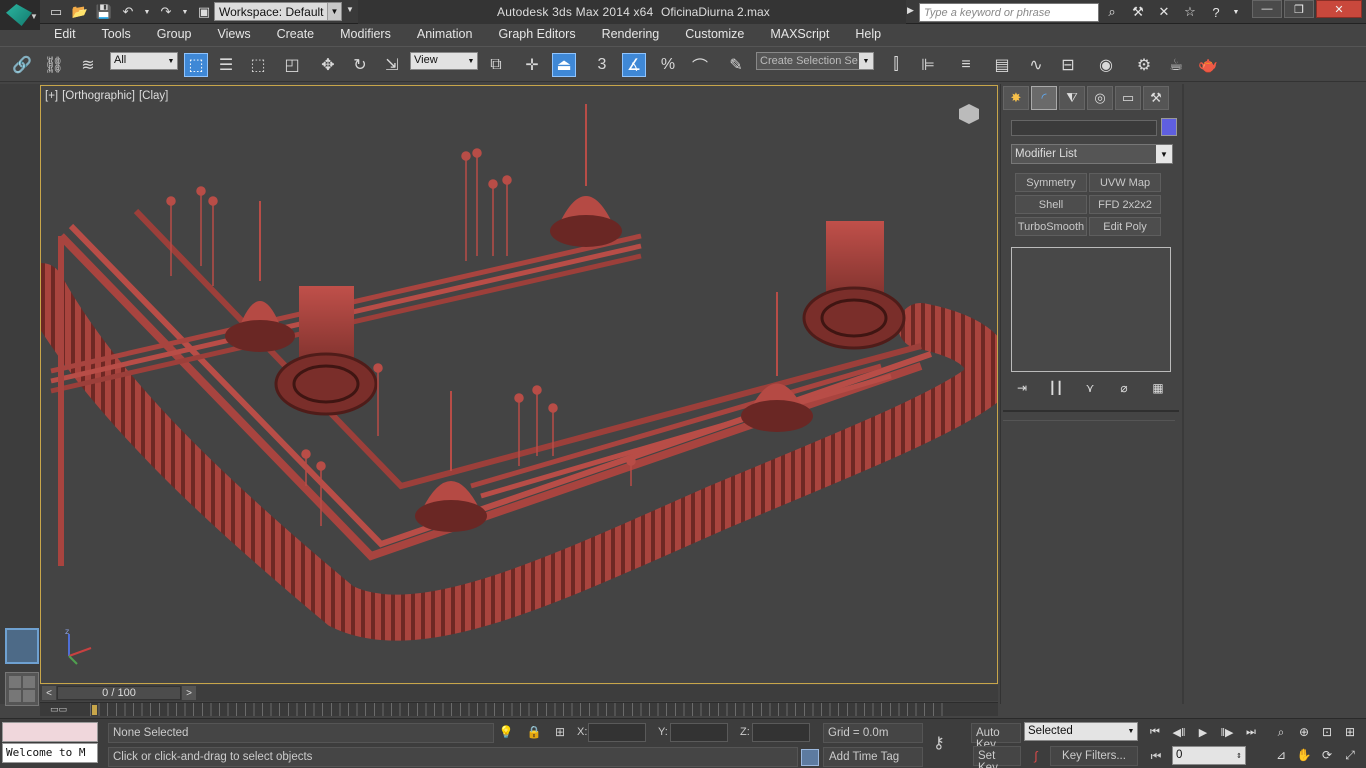  What do you see at coordinates (196, 65) in the screenshot?
I see `select-object-icon: ⬚` at bounding box center [196, 65].